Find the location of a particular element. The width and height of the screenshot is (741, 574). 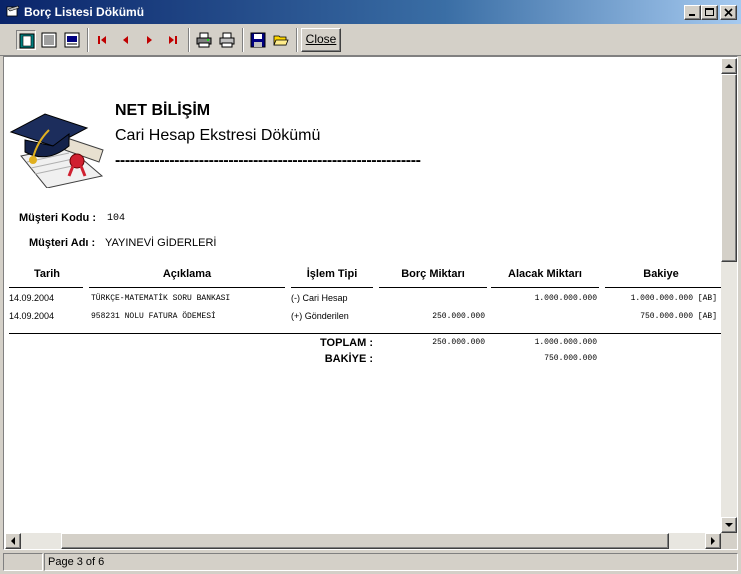

cell-credit: 1.000.000.000 is located at coordinates (565, 298).